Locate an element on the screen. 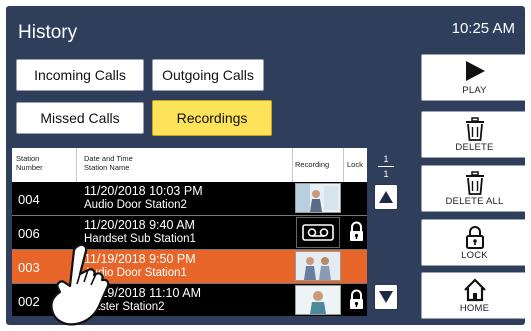 The image size is (531, 331). page-divider is located at coordinates (386, 166).